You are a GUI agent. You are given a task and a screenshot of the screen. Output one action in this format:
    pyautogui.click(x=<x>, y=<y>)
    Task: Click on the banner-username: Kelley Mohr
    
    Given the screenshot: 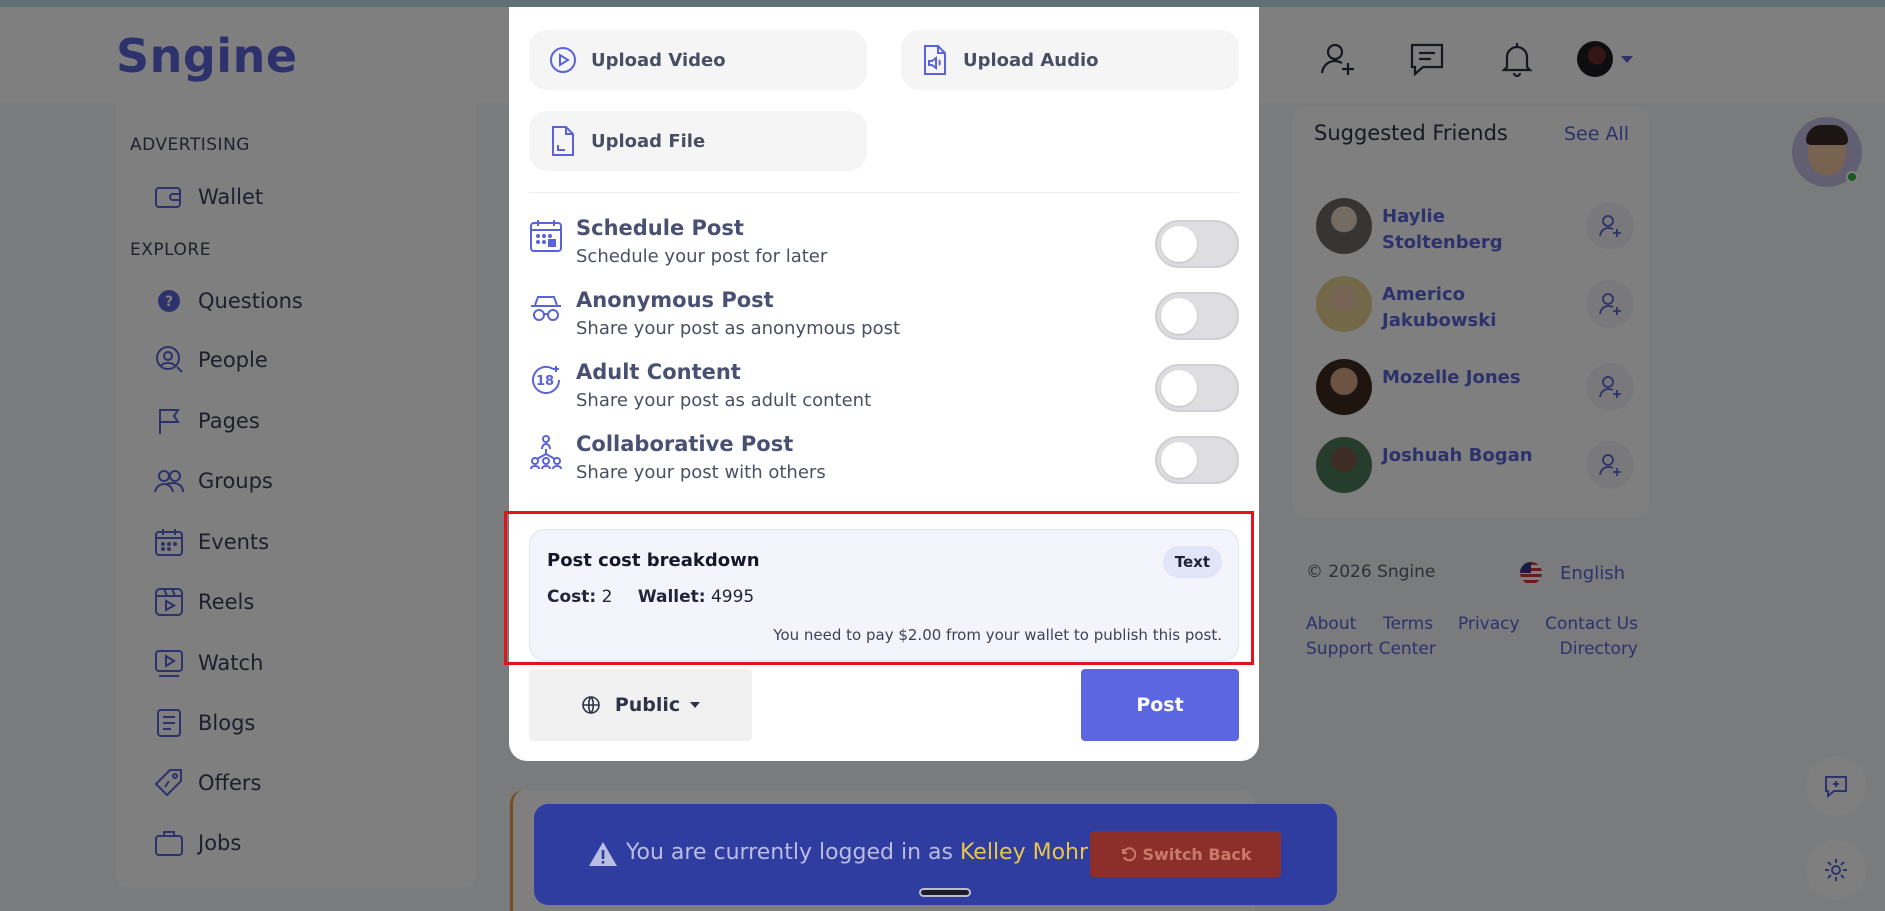 What is the action you would take?
    pyautogui.click(x=1024, y=852)
    